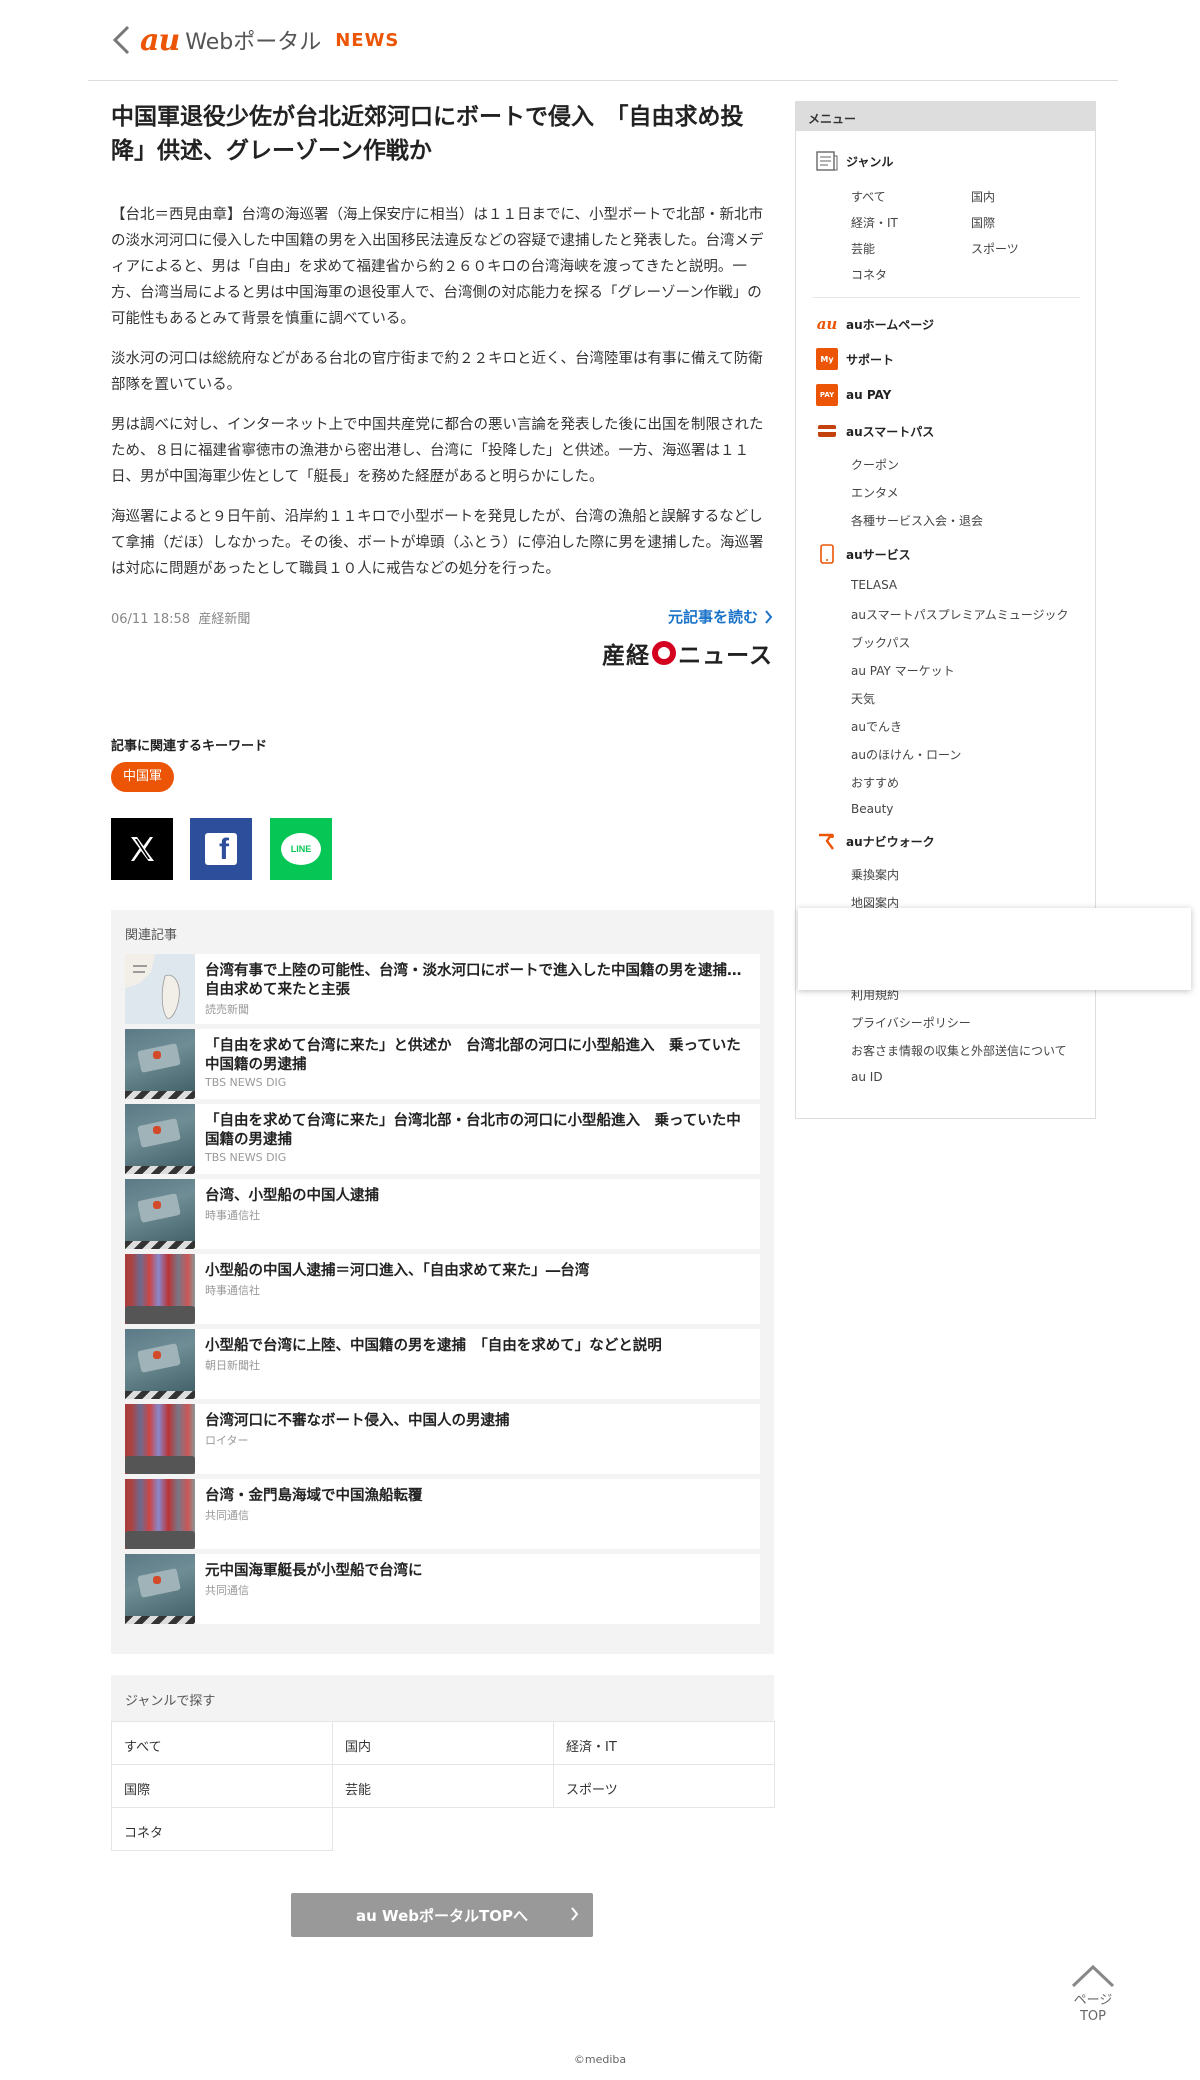 The height and width of the screenshot is (2080, 1200). Describe the element at coordinates (868, 196) in the screenshot. I see `sidebar-genre-all: すべて` at that location.